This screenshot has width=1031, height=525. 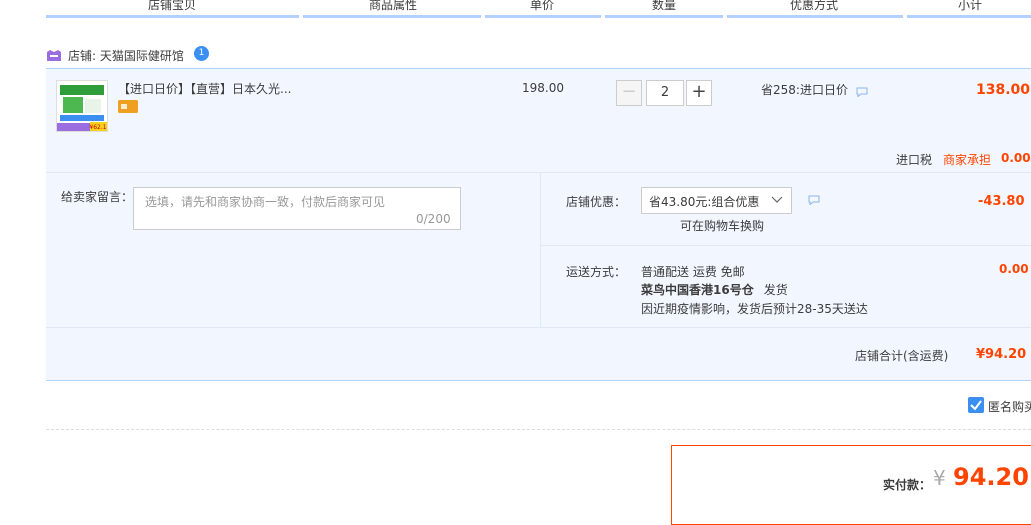 I want to click on memo-placeholder: 选填，请先和商家协商一致，付款后商家可见, so click(x=265, y=202).